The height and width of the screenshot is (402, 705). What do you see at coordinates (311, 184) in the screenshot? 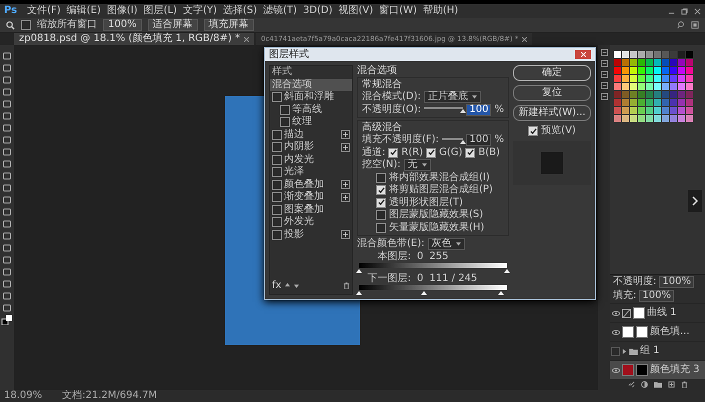
I see `style-item: 颜色叠加` at bounding box center [311, 184].